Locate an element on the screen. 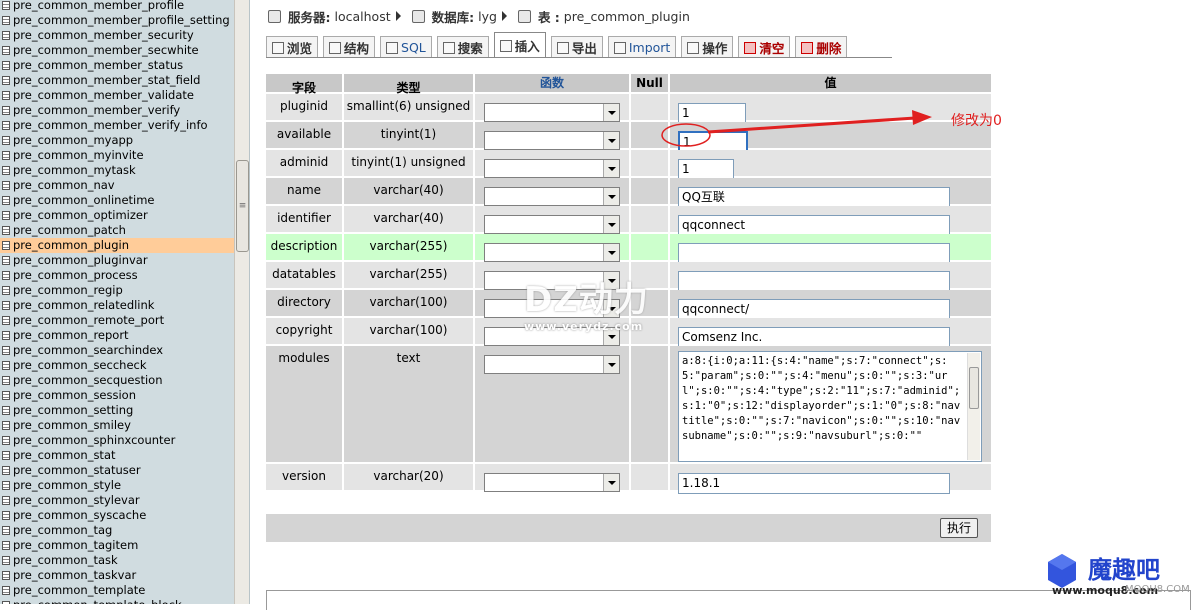  sidebar-table-item: pre_common_session is located at coordinates (117, 395).